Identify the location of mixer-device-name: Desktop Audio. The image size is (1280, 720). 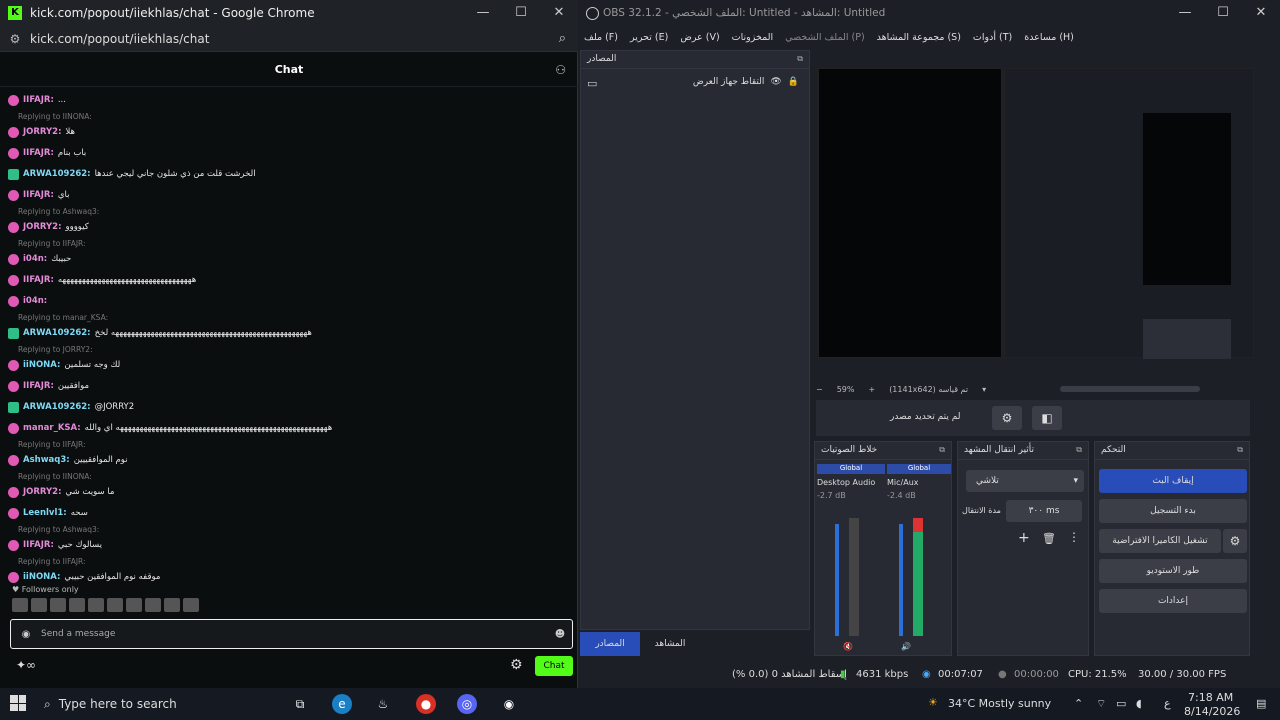
(851, 482).